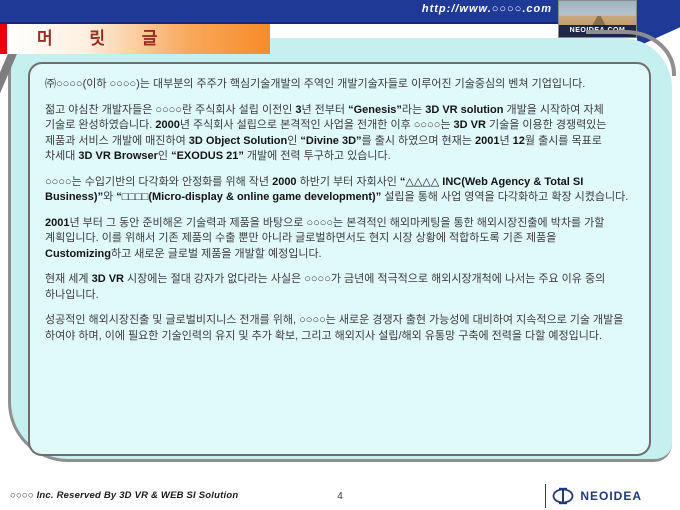  I want to click on title-box: 머 릿 글, so click(138, 39).